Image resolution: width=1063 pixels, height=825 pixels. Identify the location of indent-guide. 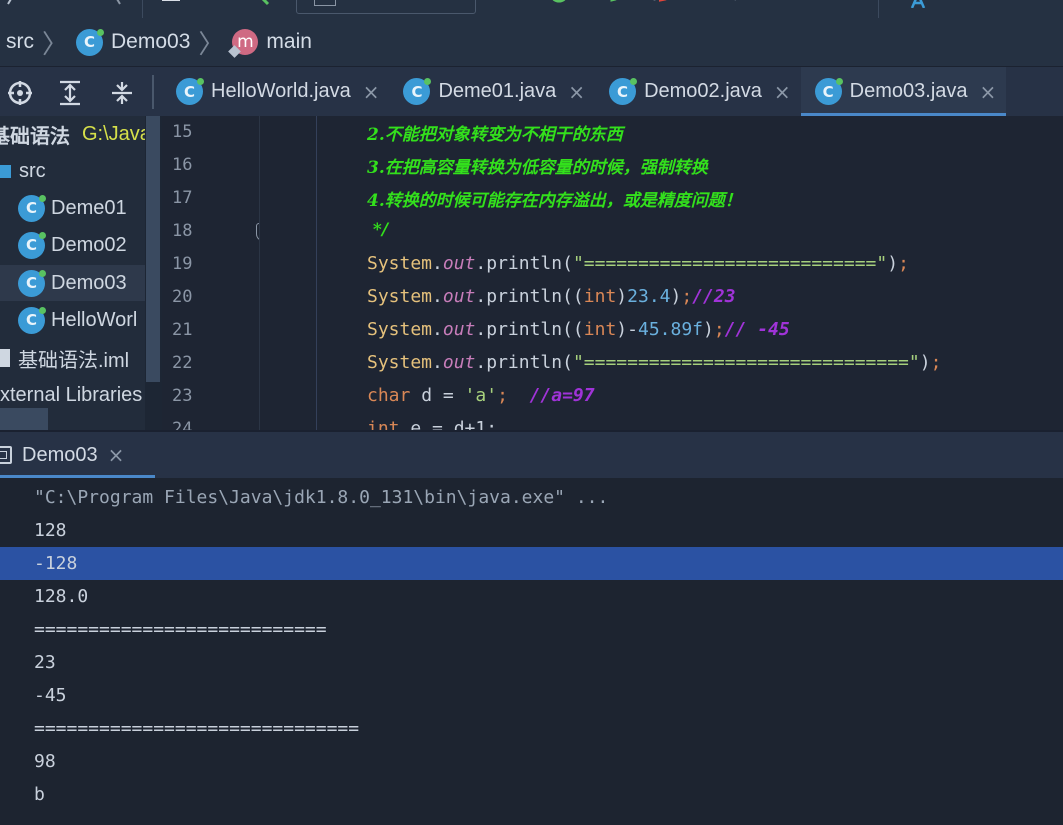
(316, 273).